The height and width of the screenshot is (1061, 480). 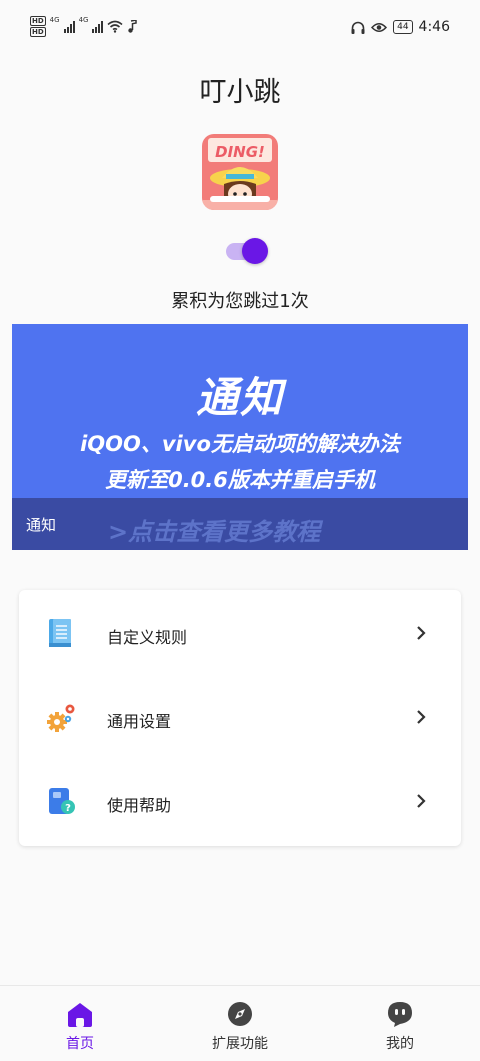 What do you see at coordinates (139, 805) in the screenshot?
I see `menu-label: 使用帮助` at bounding box center [139, 805].